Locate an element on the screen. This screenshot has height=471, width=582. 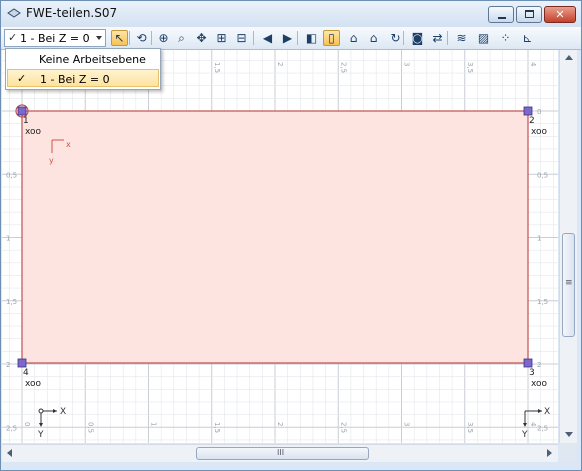
local-y-label: y is located at coordinates (51, 160).